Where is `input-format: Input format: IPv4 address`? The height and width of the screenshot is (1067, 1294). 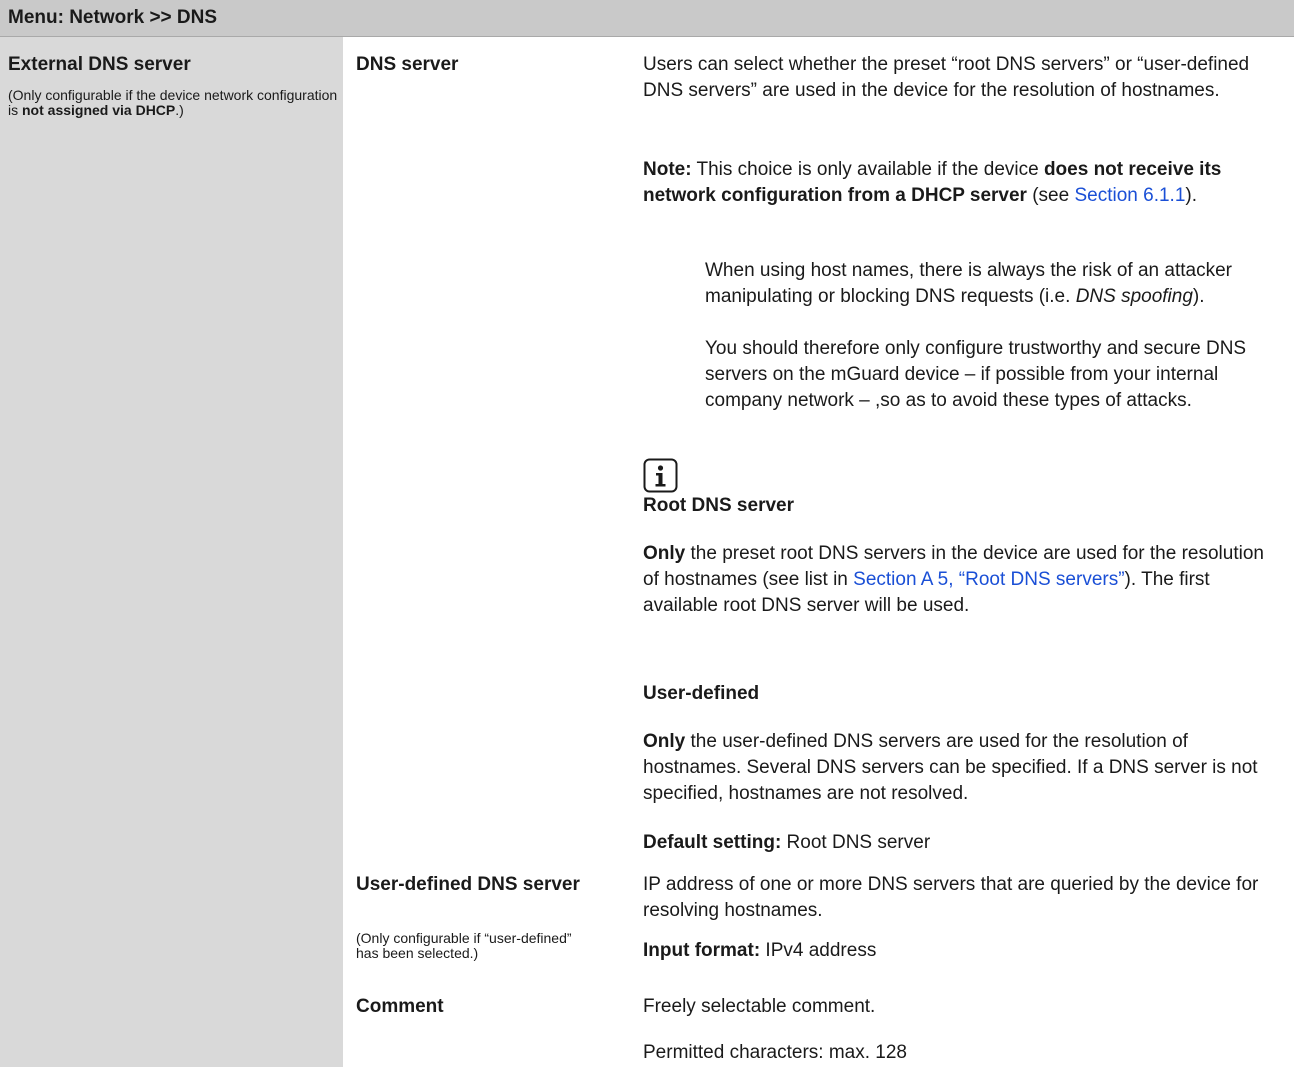
input-format: Input format: IPv4 address is located at coordinates (760, 950).